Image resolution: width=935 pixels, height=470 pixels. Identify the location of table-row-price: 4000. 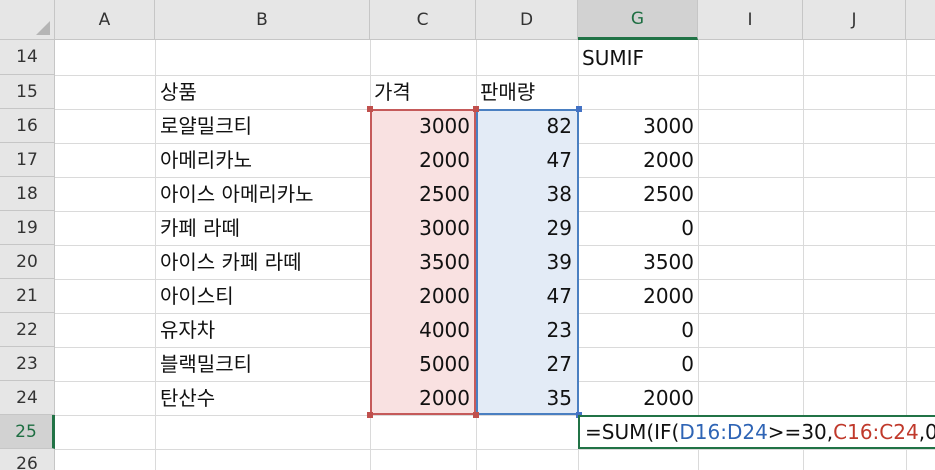
(421, 330).